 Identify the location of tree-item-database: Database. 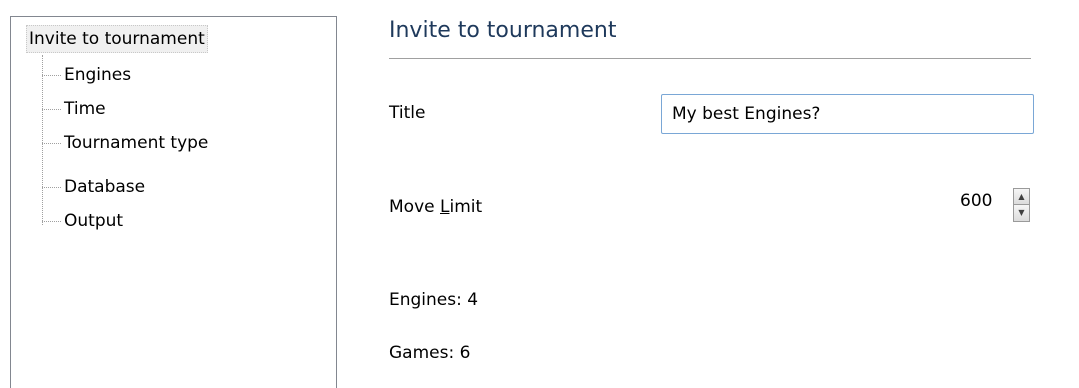
(93, 187).